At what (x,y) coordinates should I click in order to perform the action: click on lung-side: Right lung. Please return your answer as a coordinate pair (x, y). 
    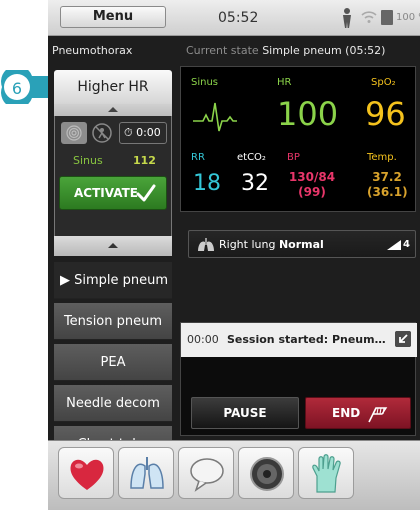
    Looking at the image, I should click on (247, 244).